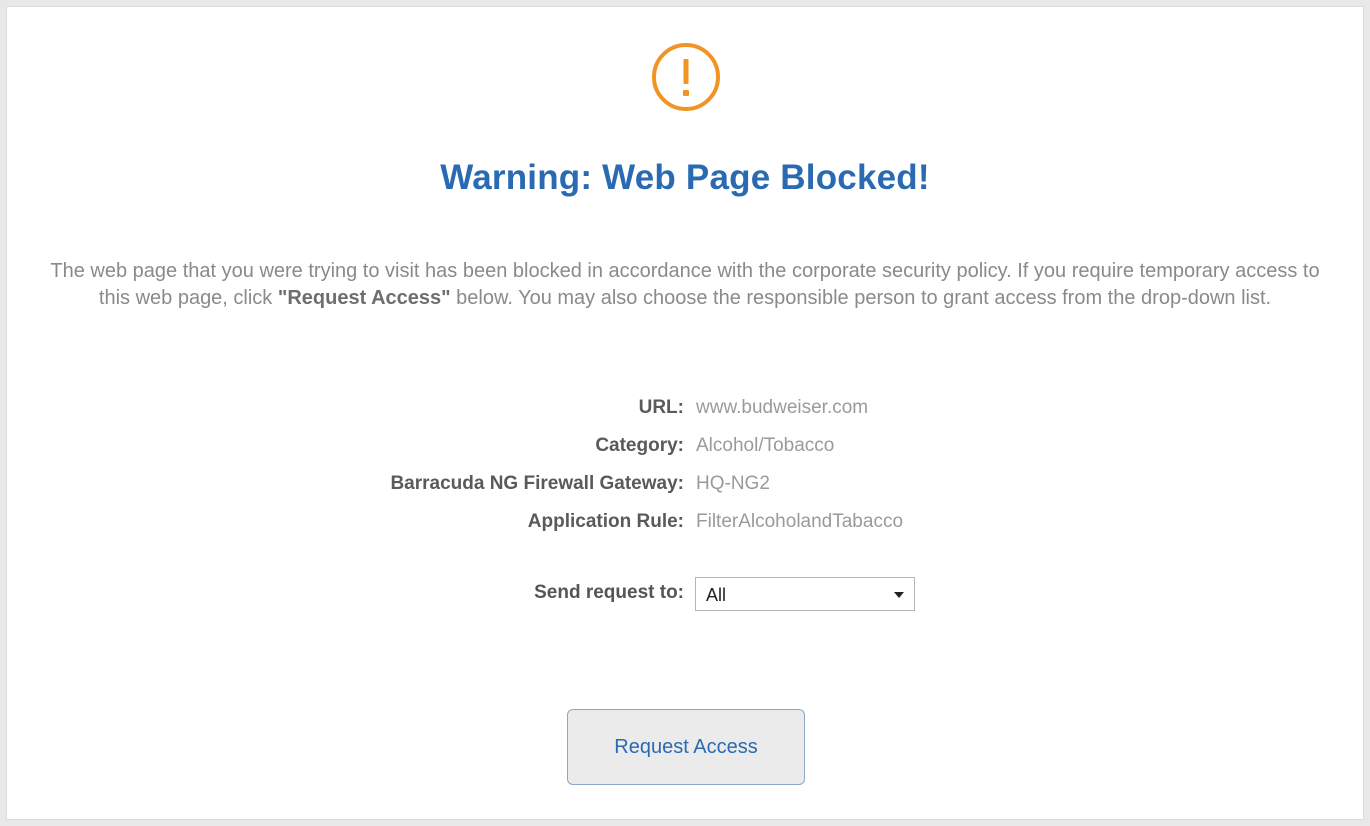  Describe the element at coordinates (685, 488) in the screenshot. I see `detail-row-gateway: Barracuda NG Firewall Gateway: HQ-NG2` at that location.